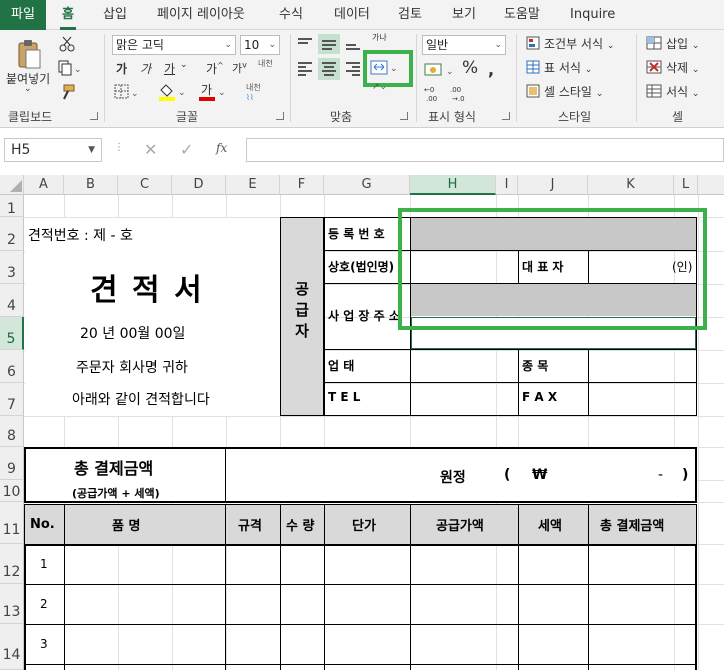  I want to click on grow-font-button: 가^, so click(215, 68).